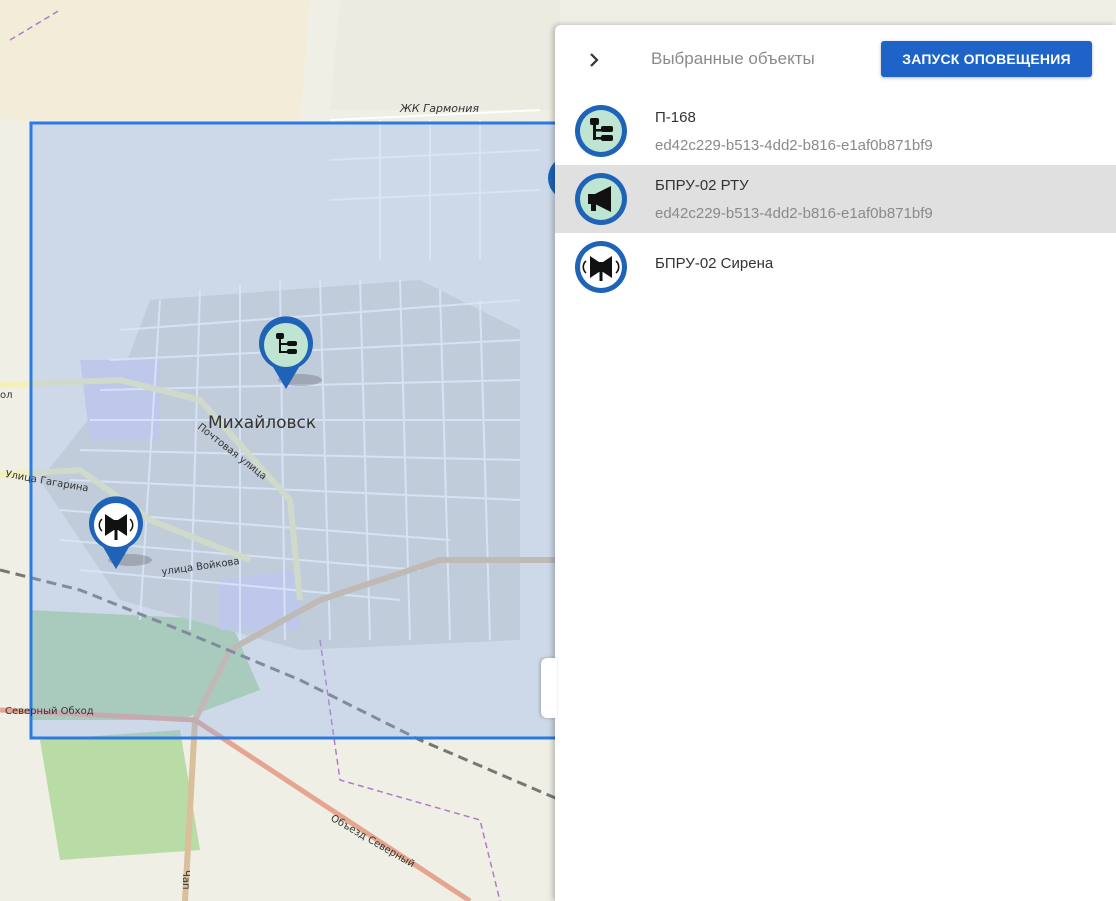 The height and width of the screenshot is (901, 1116). Describe the element at coordinates (185, 880) in the screenshot. I see `map-label-edge-bottom: Чап` at that location.